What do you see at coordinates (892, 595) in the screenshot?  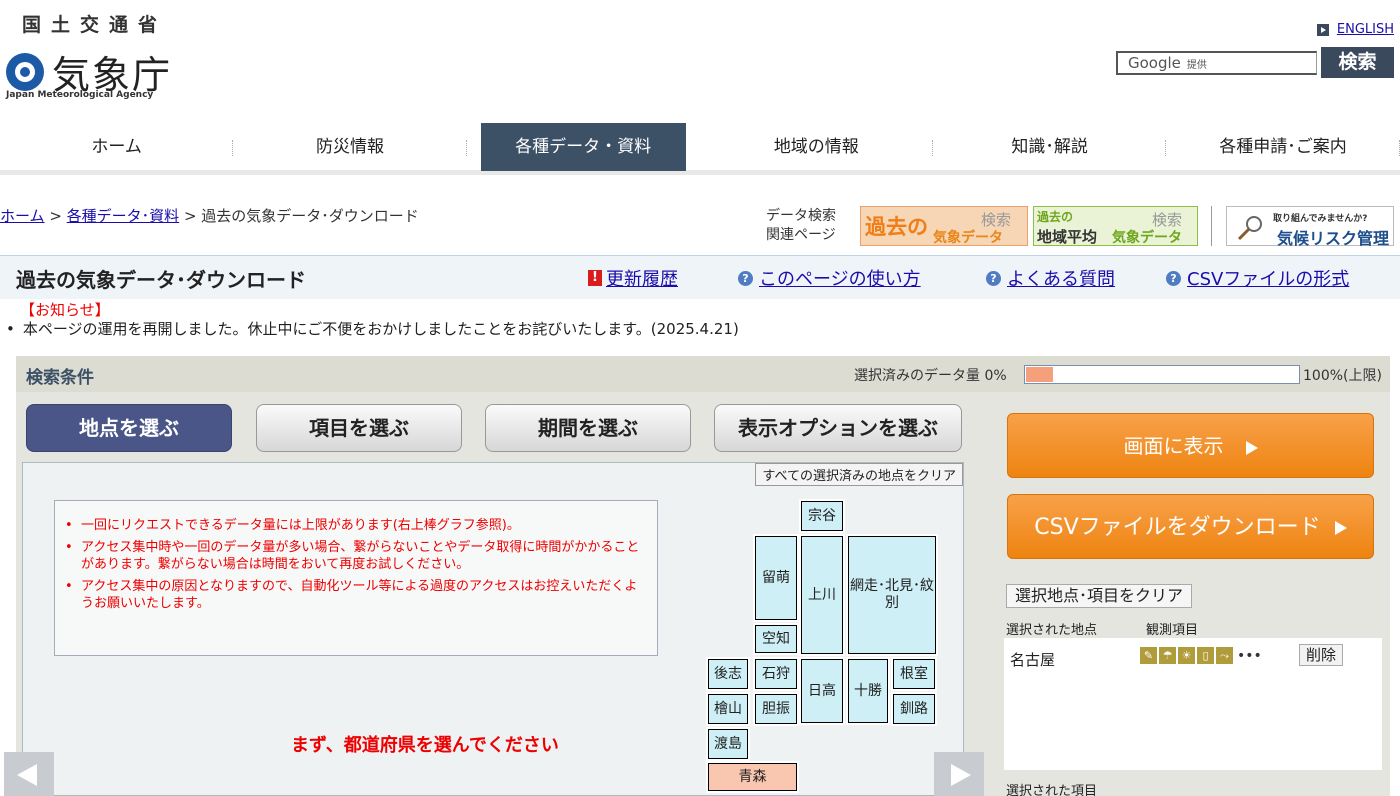 I see `region-abashiri: 網走･北見･紋別` at bounding box center [892, 595].